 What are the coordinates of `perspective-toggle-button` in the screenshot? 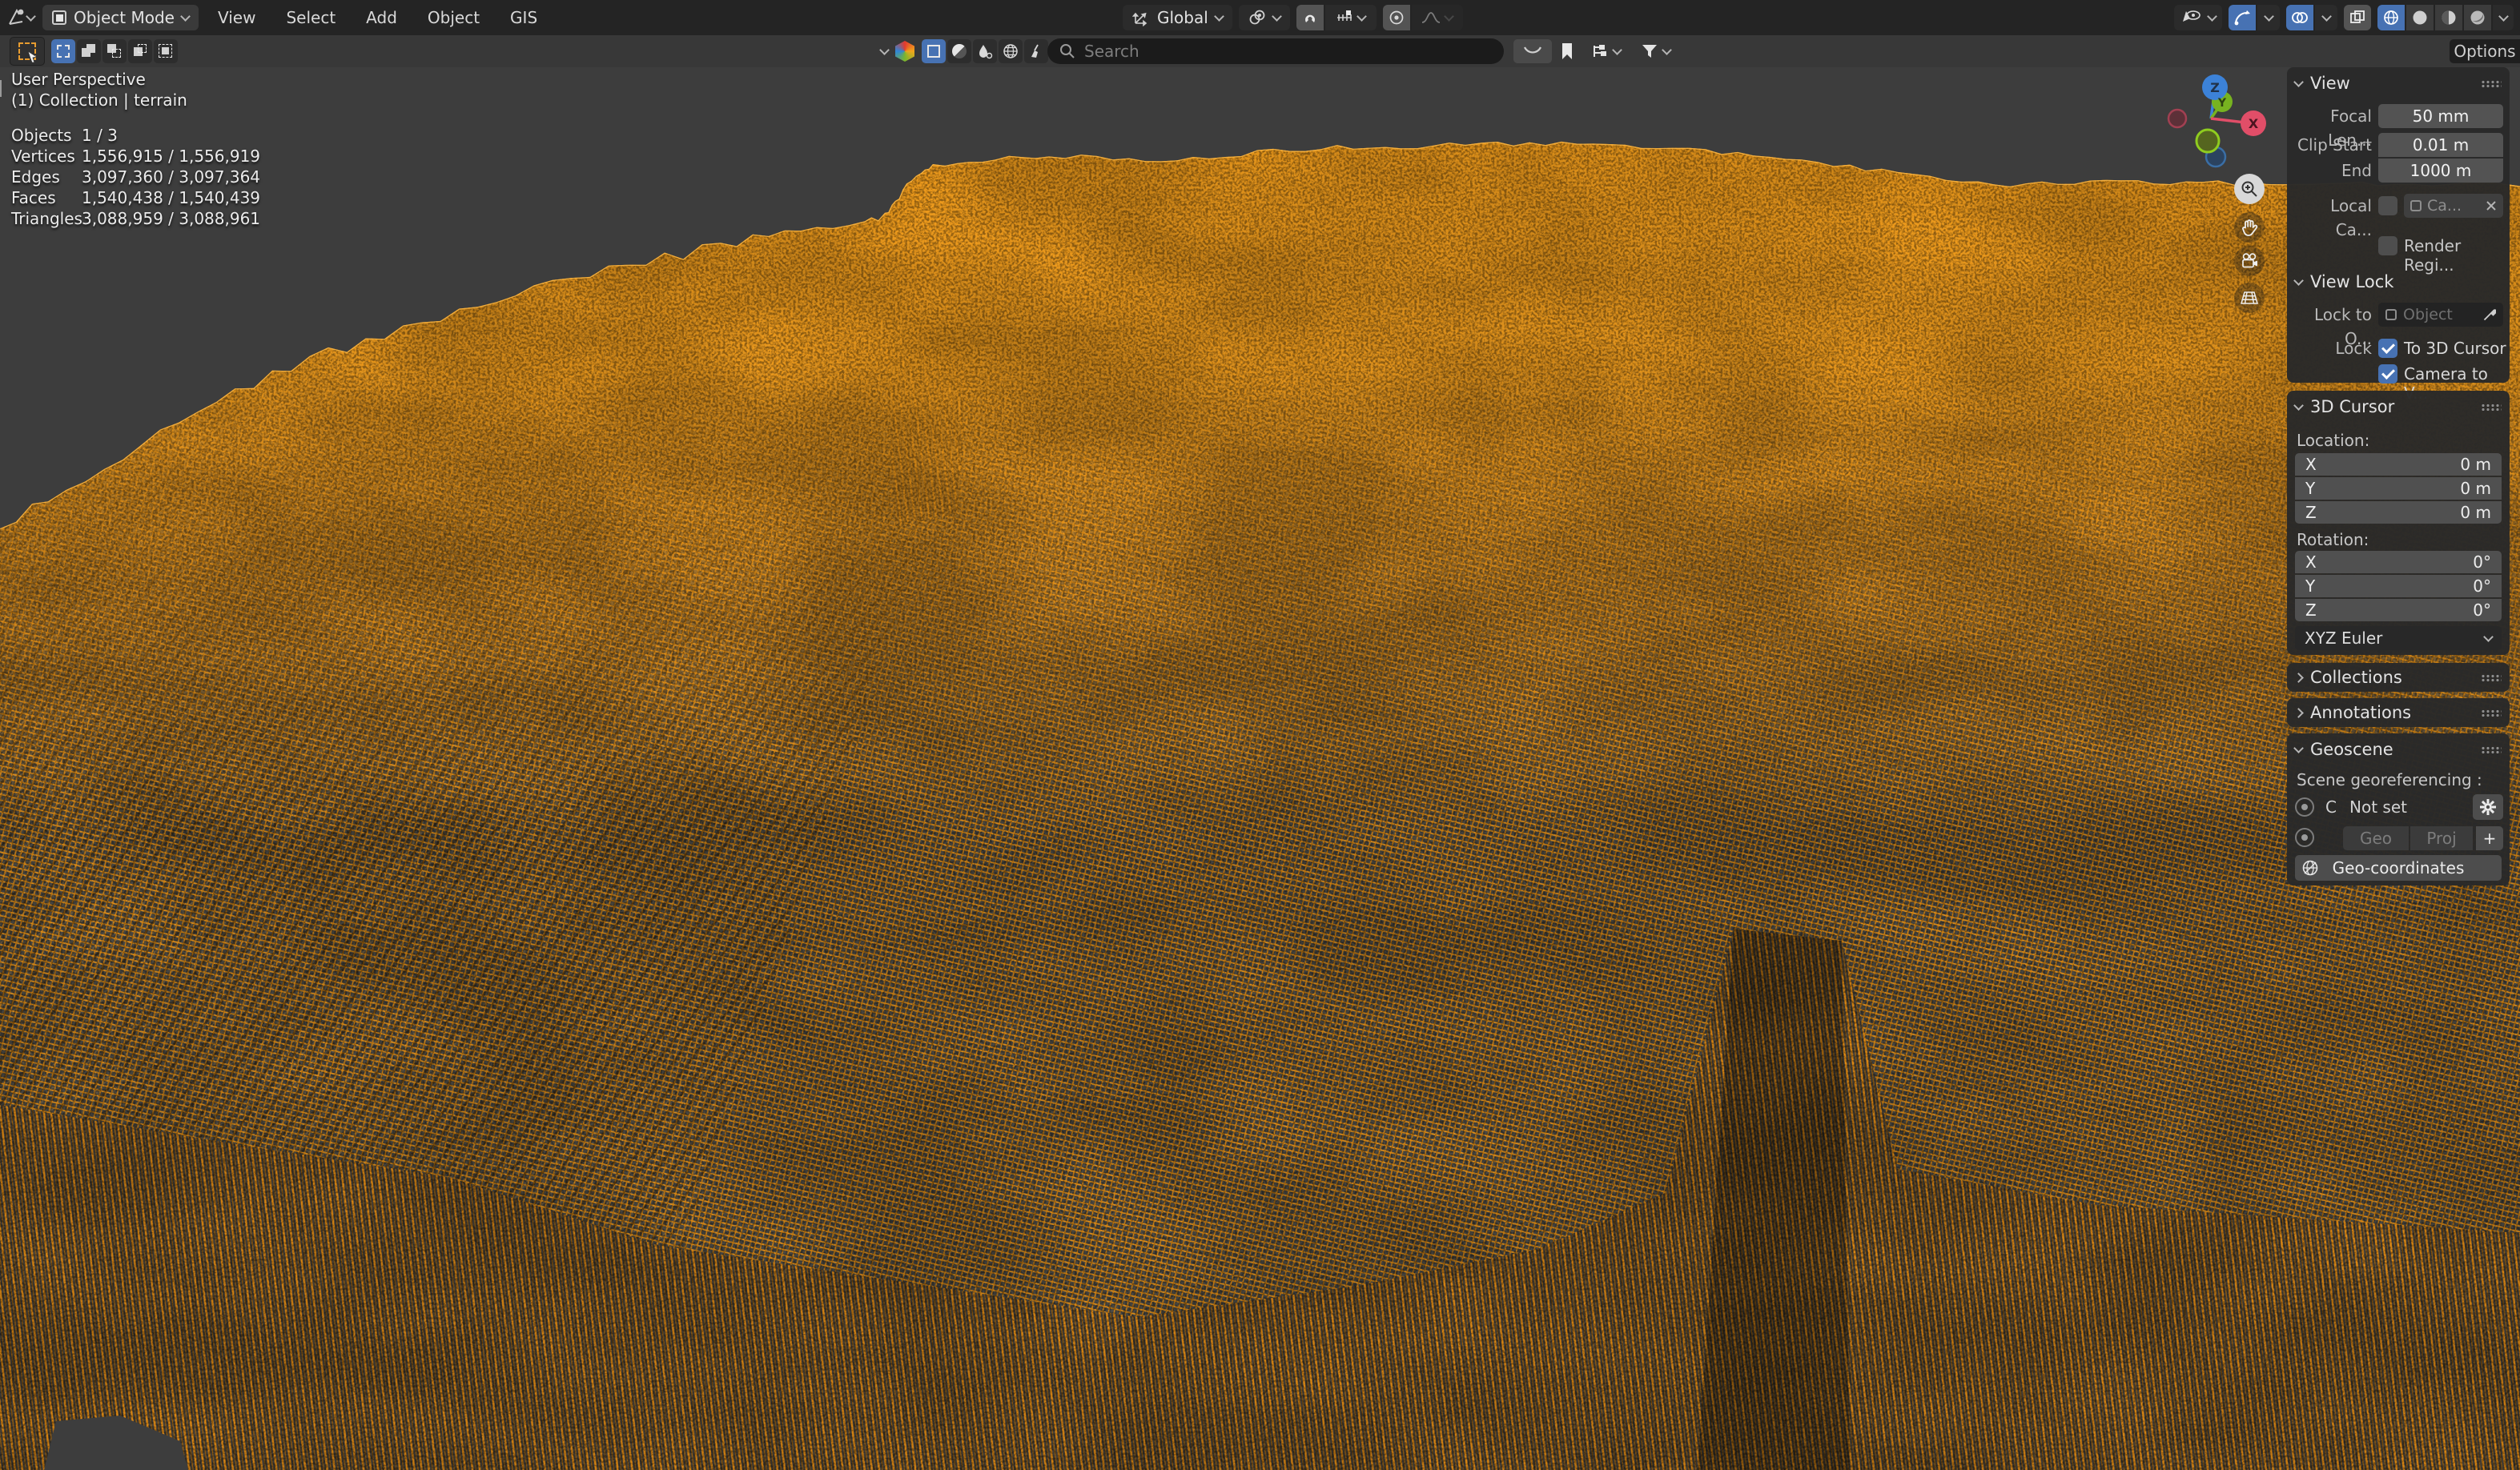 It's located at (2249, 298).